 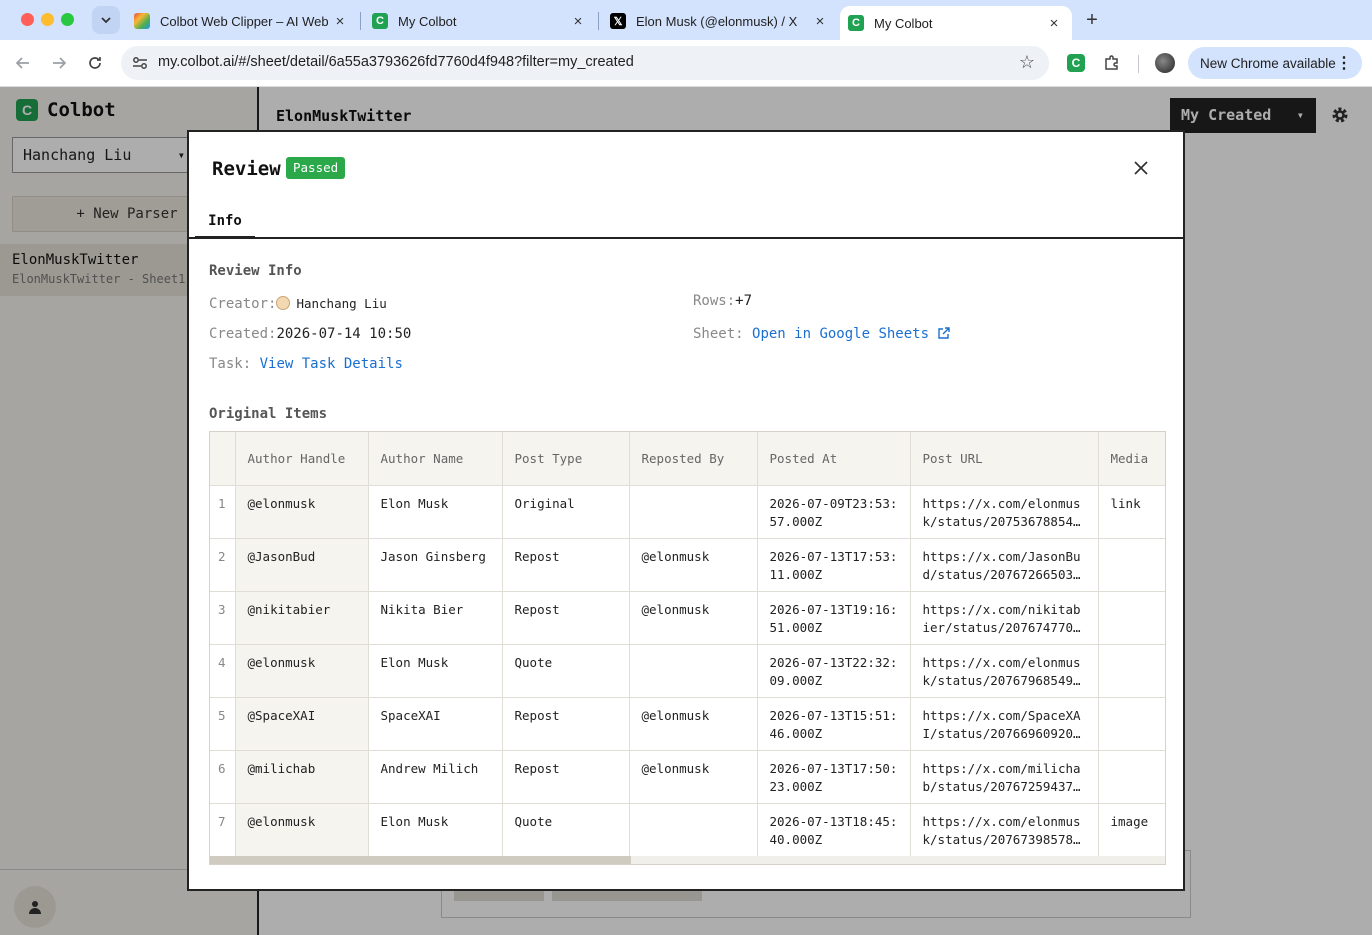 I want to click on chrome-update-button: New Chrome available ⋮, so click(x=1275, y=63).